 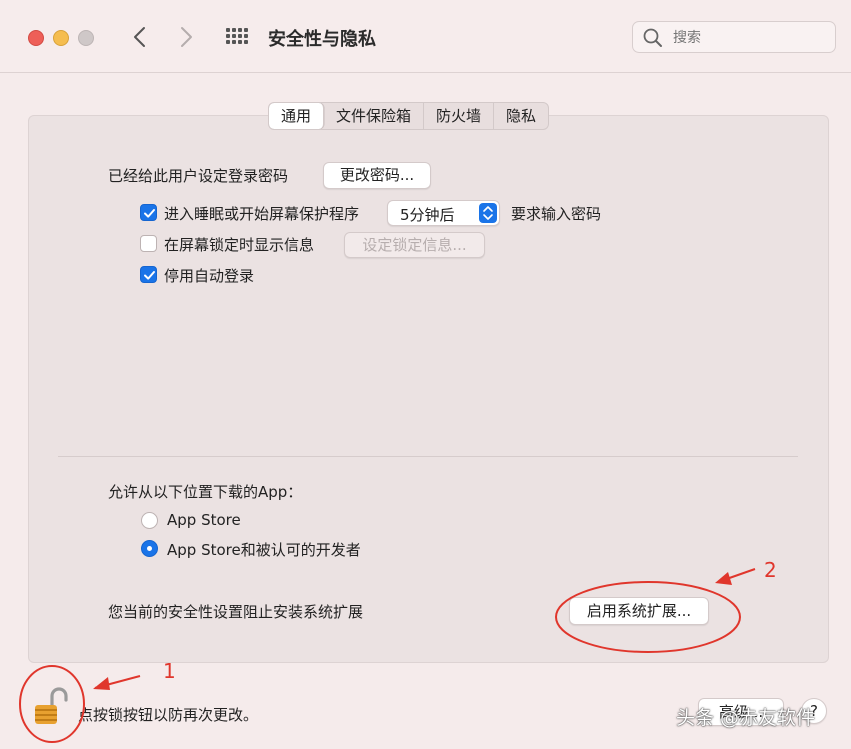 I want to click on annotation-label-1: 1, so click(x=169, y=671).